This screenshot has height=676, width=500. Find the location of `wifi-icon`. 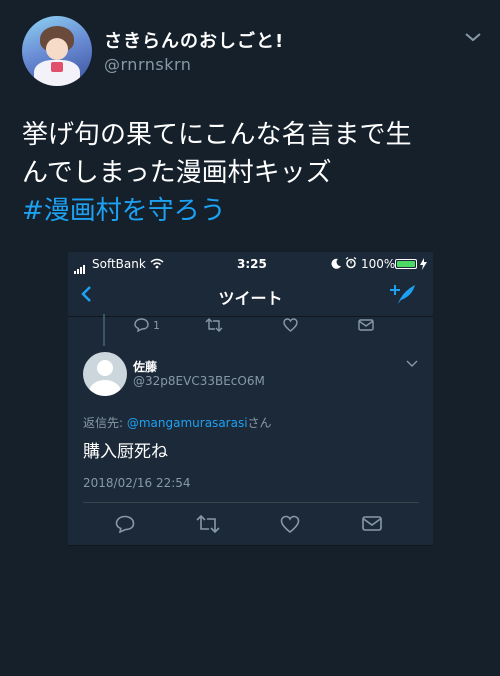

wifi-icon is located at coordinates (157, 263).